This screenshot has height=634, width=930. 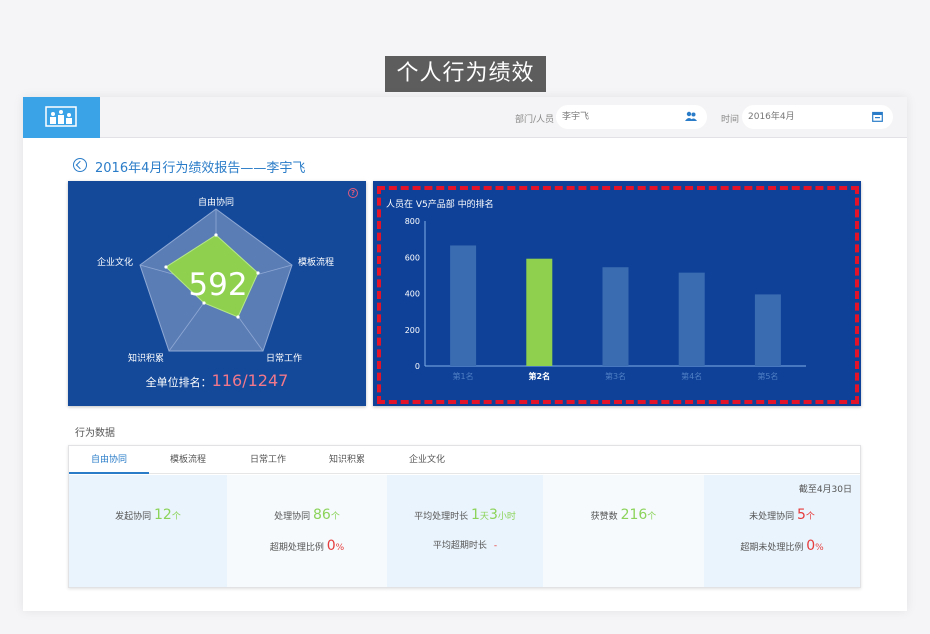 I want to click on x-tick-label: 第2名, so click(x=540, y=376).